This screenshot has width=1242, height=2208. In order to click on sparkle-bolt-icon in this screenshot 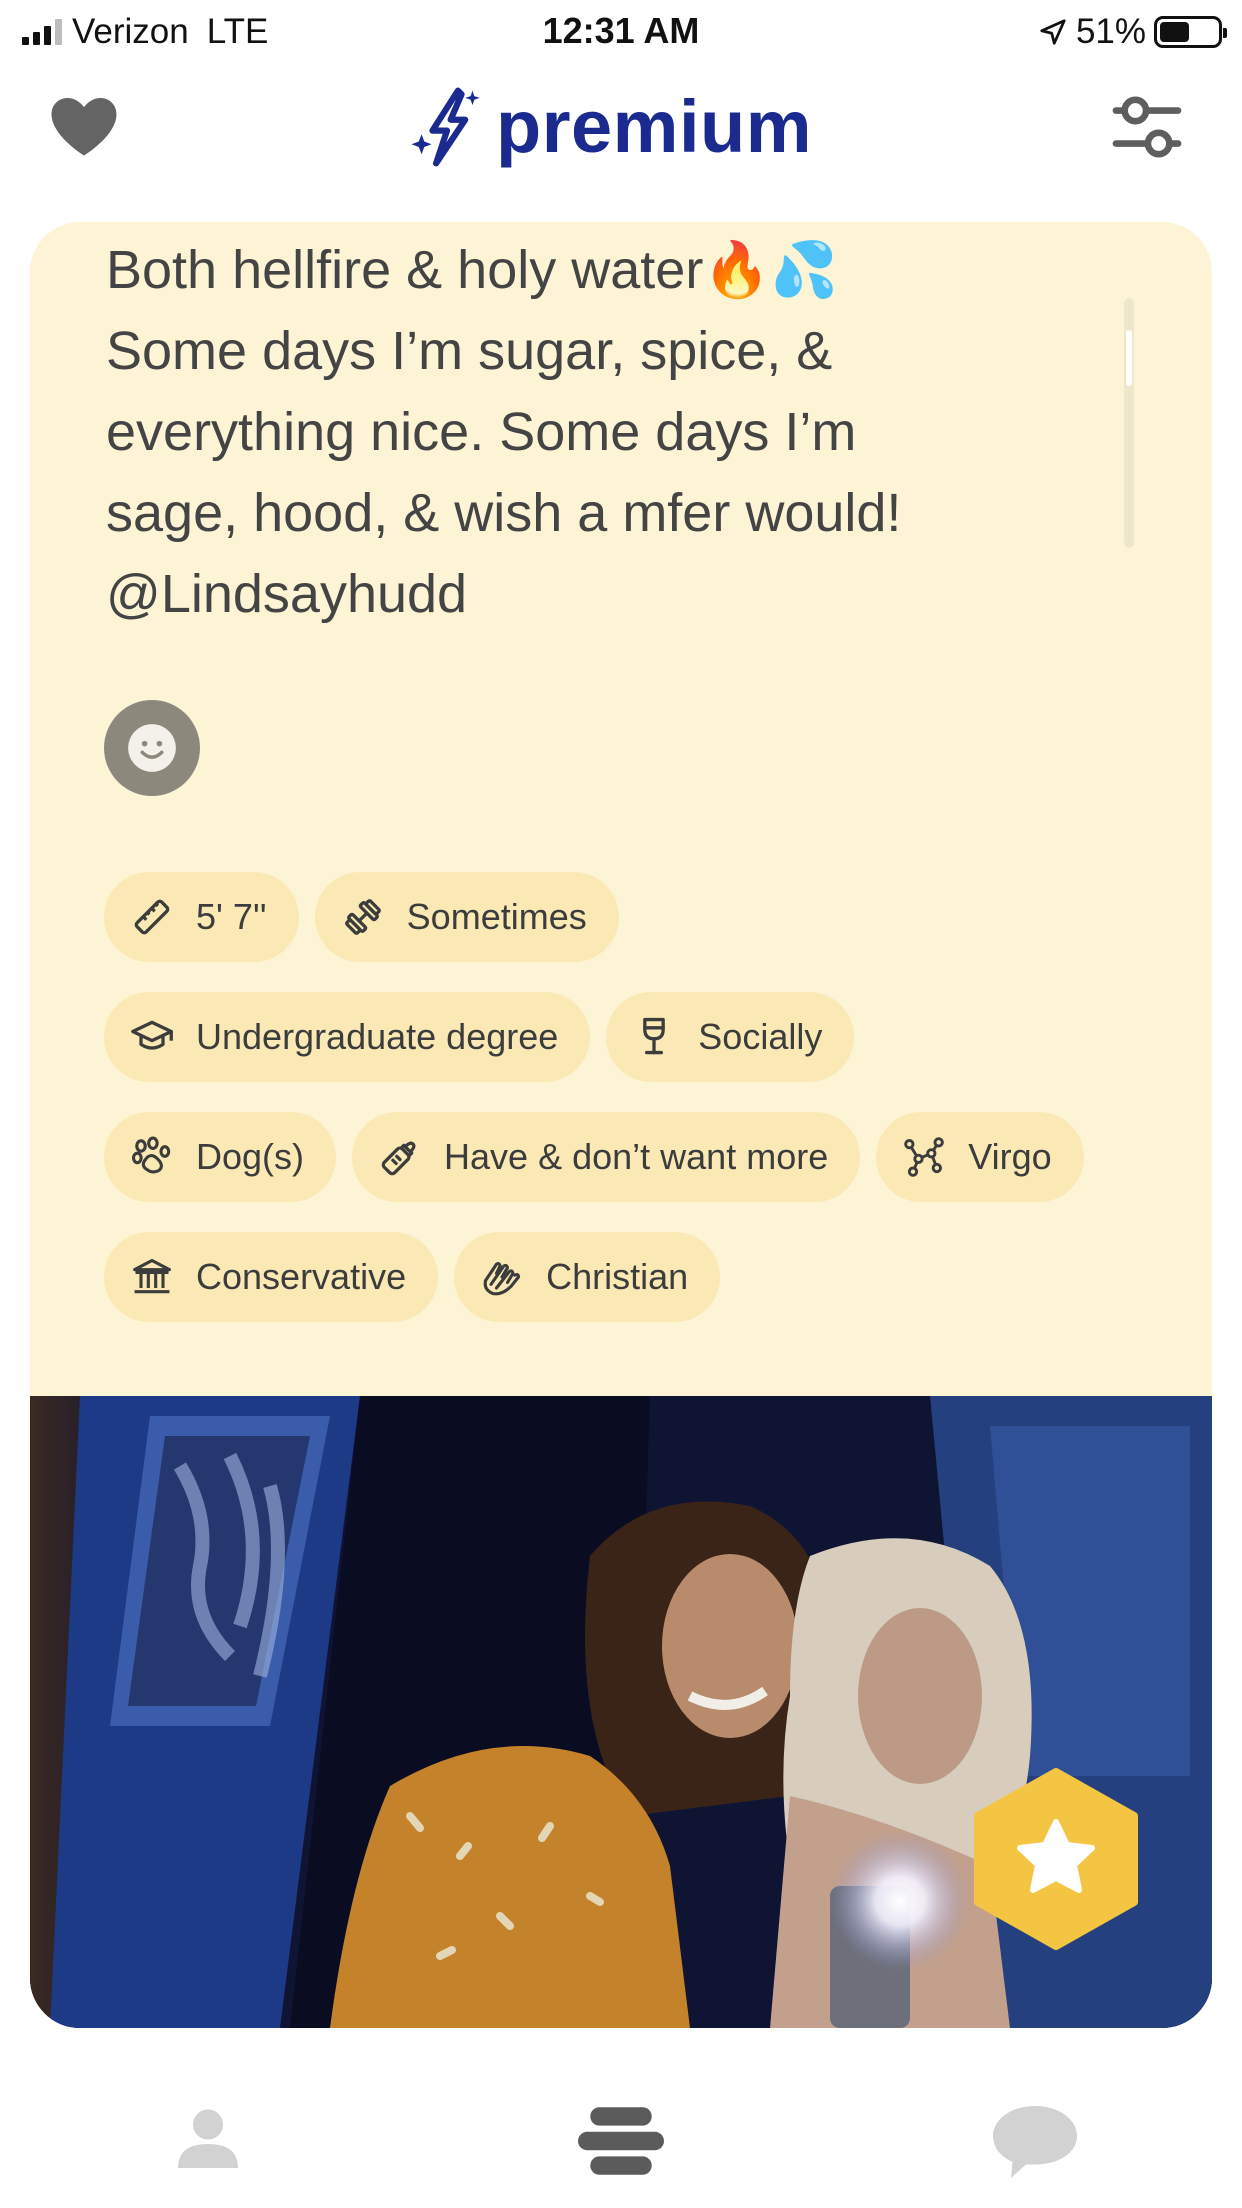, I will do `click(445, 126)`.